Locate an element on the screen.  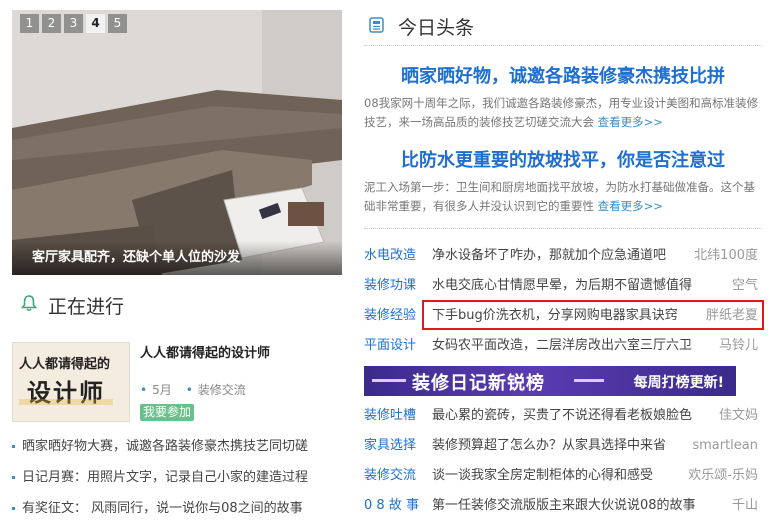
list-item: 平面设计 女码农平面改造，二层洋房改出六室三厅六卫 马铃儿 is located at coordinates (563, 349).